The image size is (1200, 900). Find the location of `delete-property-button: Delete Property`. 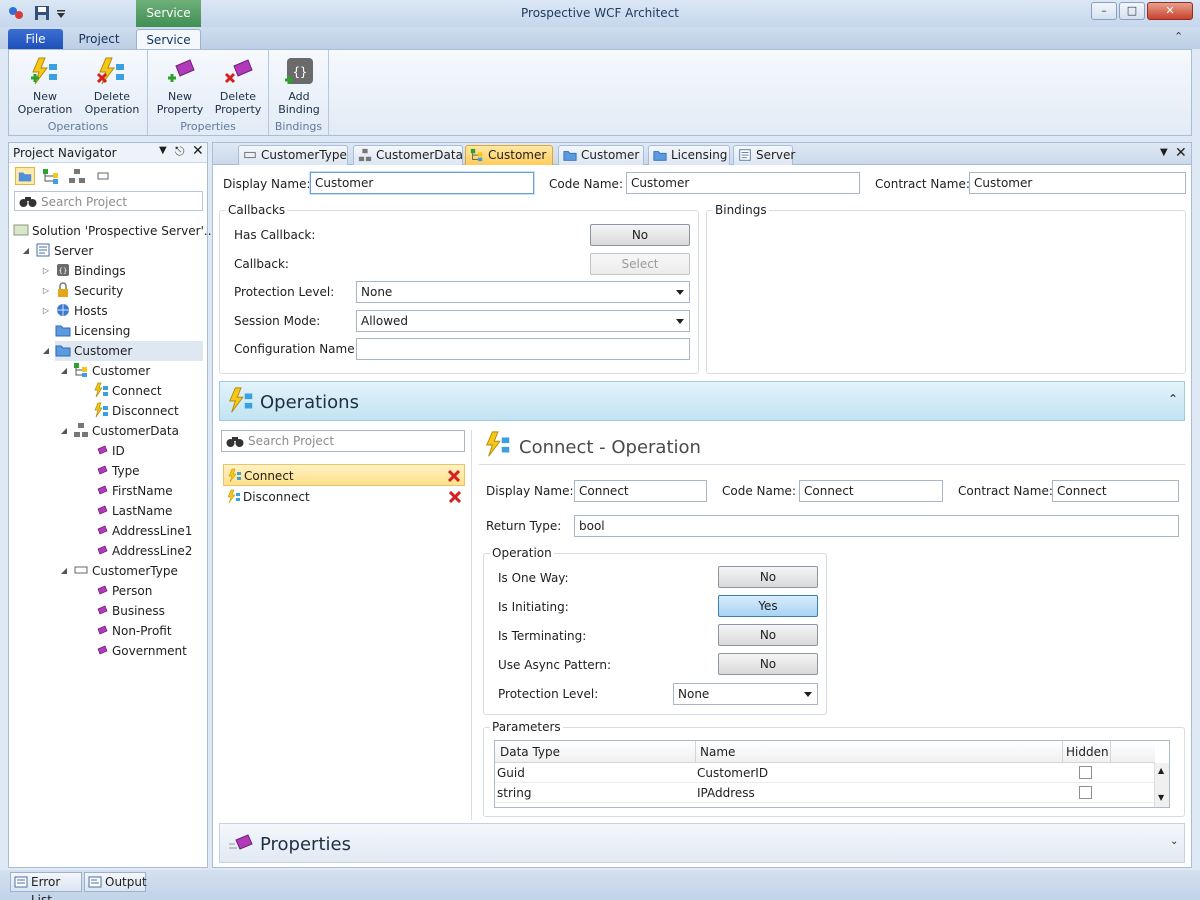

delete-property-button: Delete Property is located at coordinates (238, 86).